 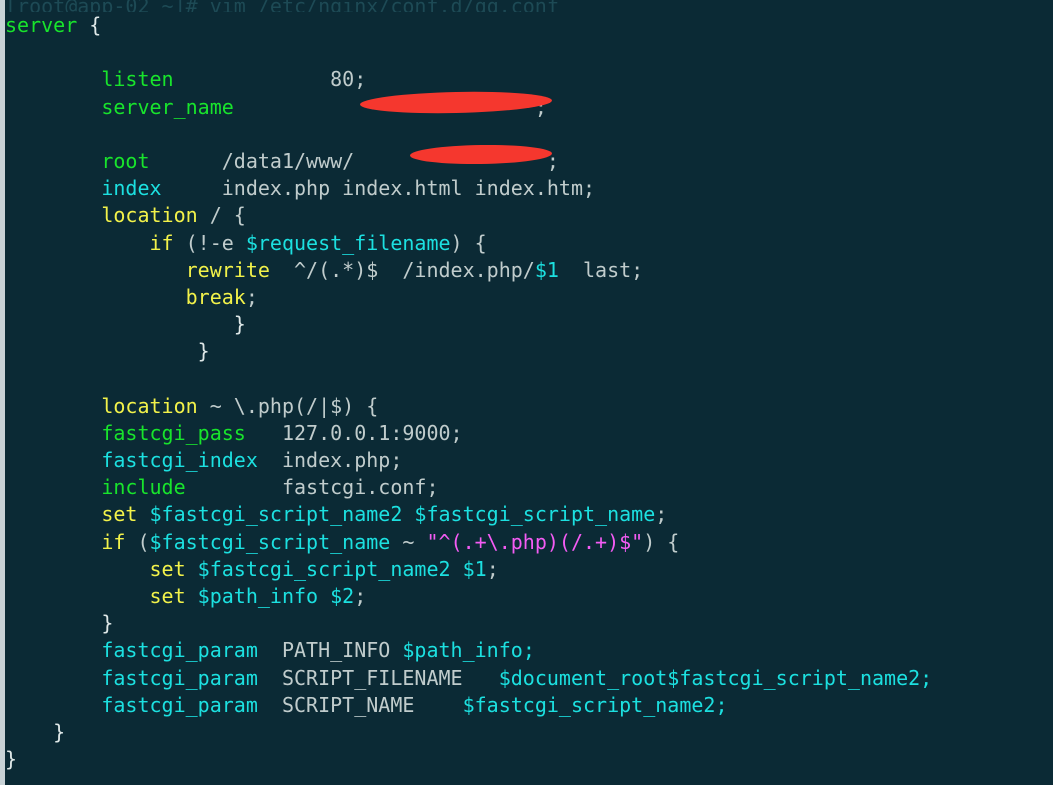 What do you see at coordinates (125, 160) in the screenshot?
I see `directive-root: root` at bounding box center [125, 160].